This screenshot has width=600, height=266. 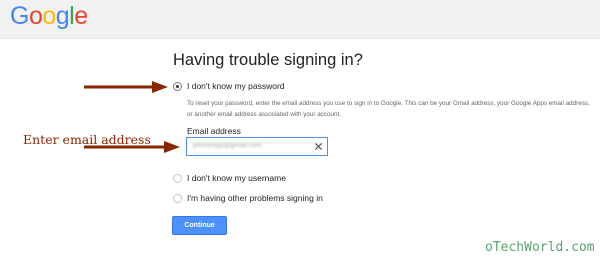 I want to click on arrow-right-icon, so click(x=126, y=87).